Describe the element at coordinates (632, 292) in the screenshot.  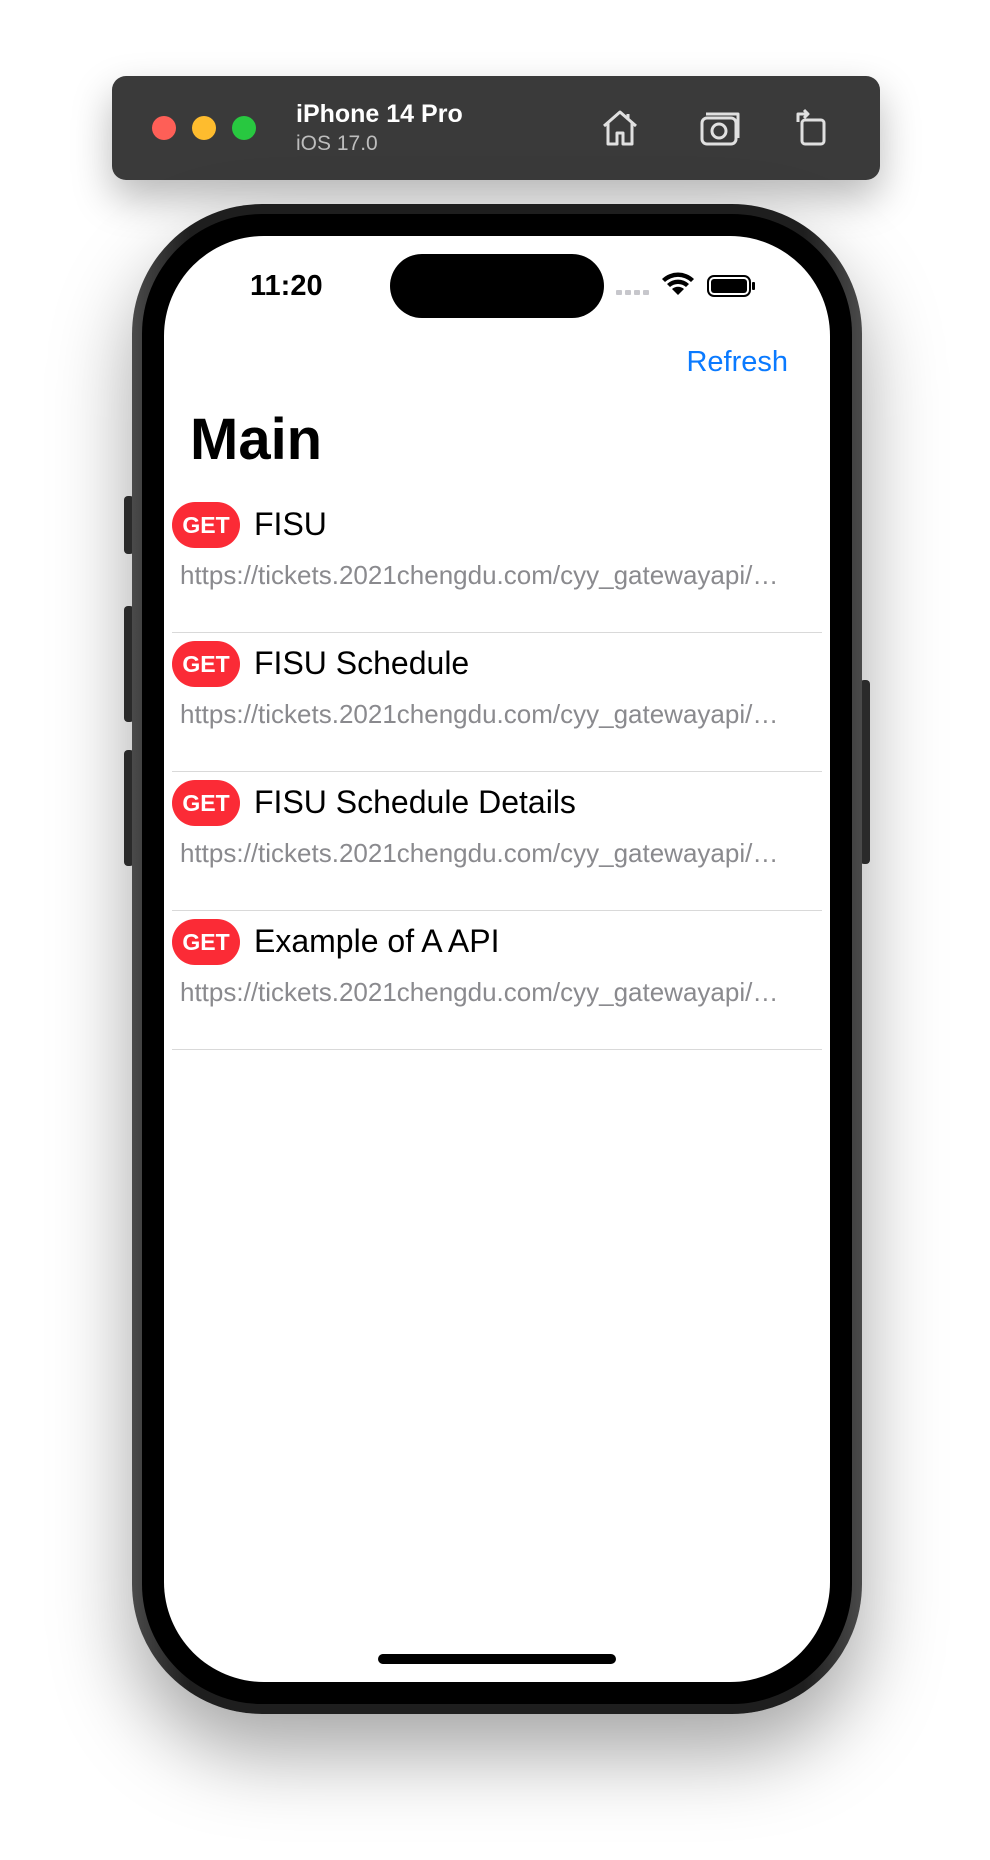
I see `cellular-icon` at that location.